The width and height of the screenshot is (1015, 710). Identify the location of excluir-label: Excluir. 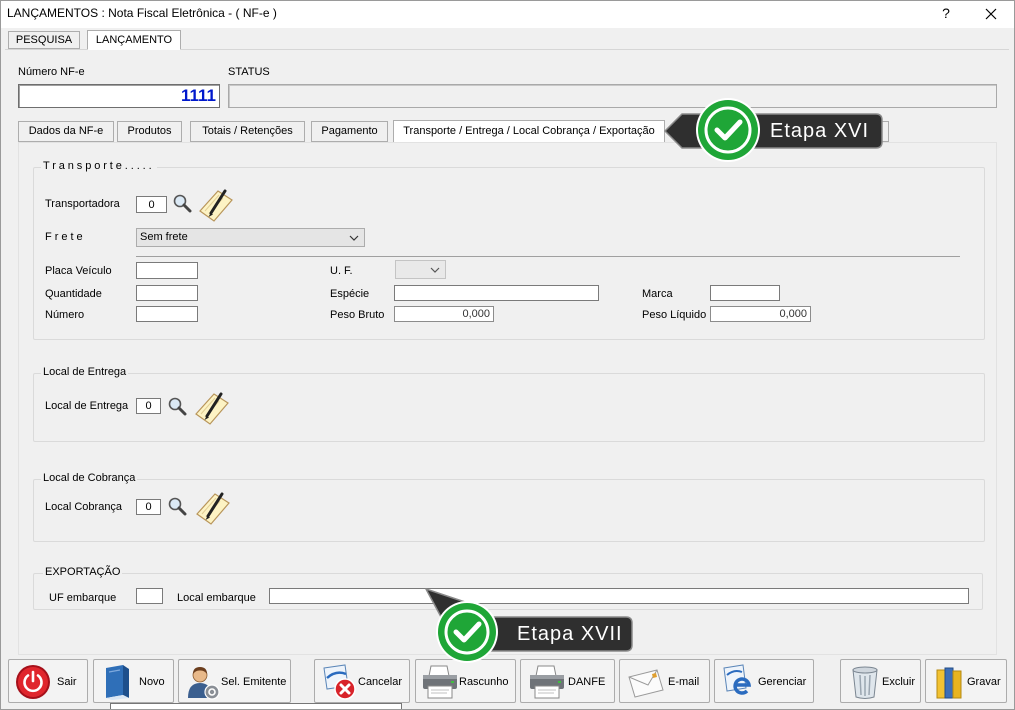
(899, 682).